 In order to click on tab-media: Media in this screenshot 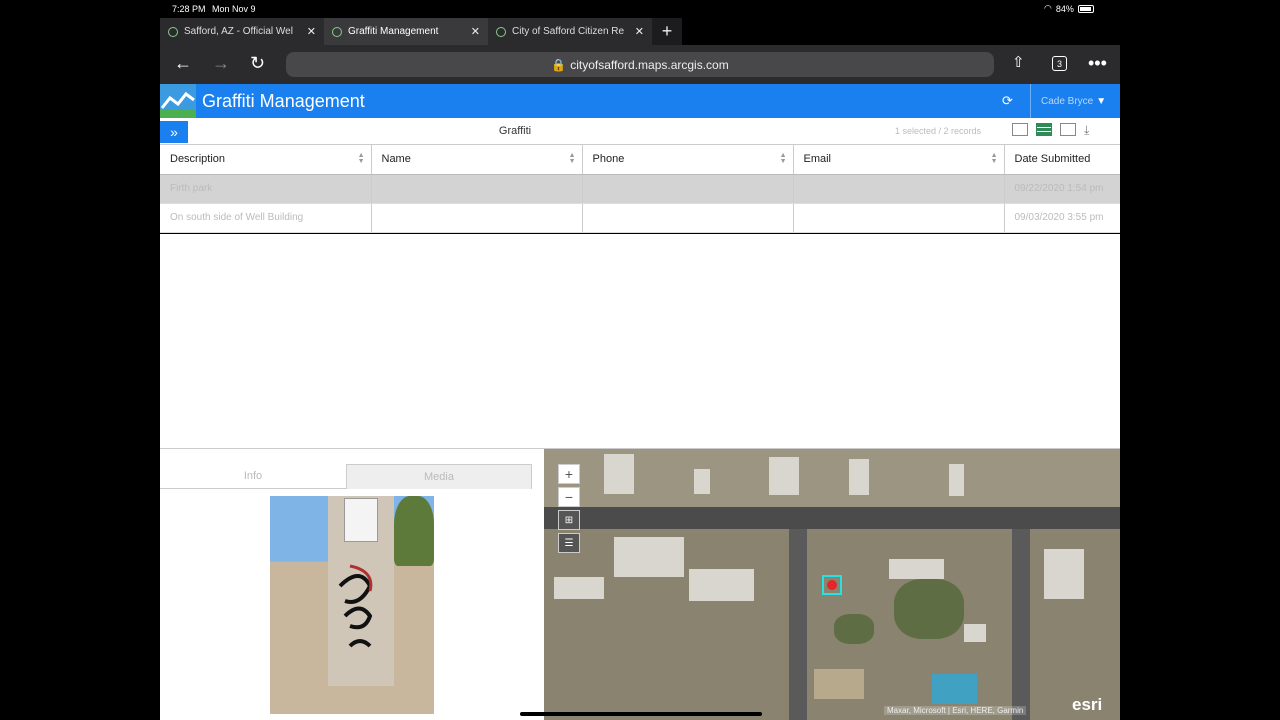, I will do `click(439, 476)`.